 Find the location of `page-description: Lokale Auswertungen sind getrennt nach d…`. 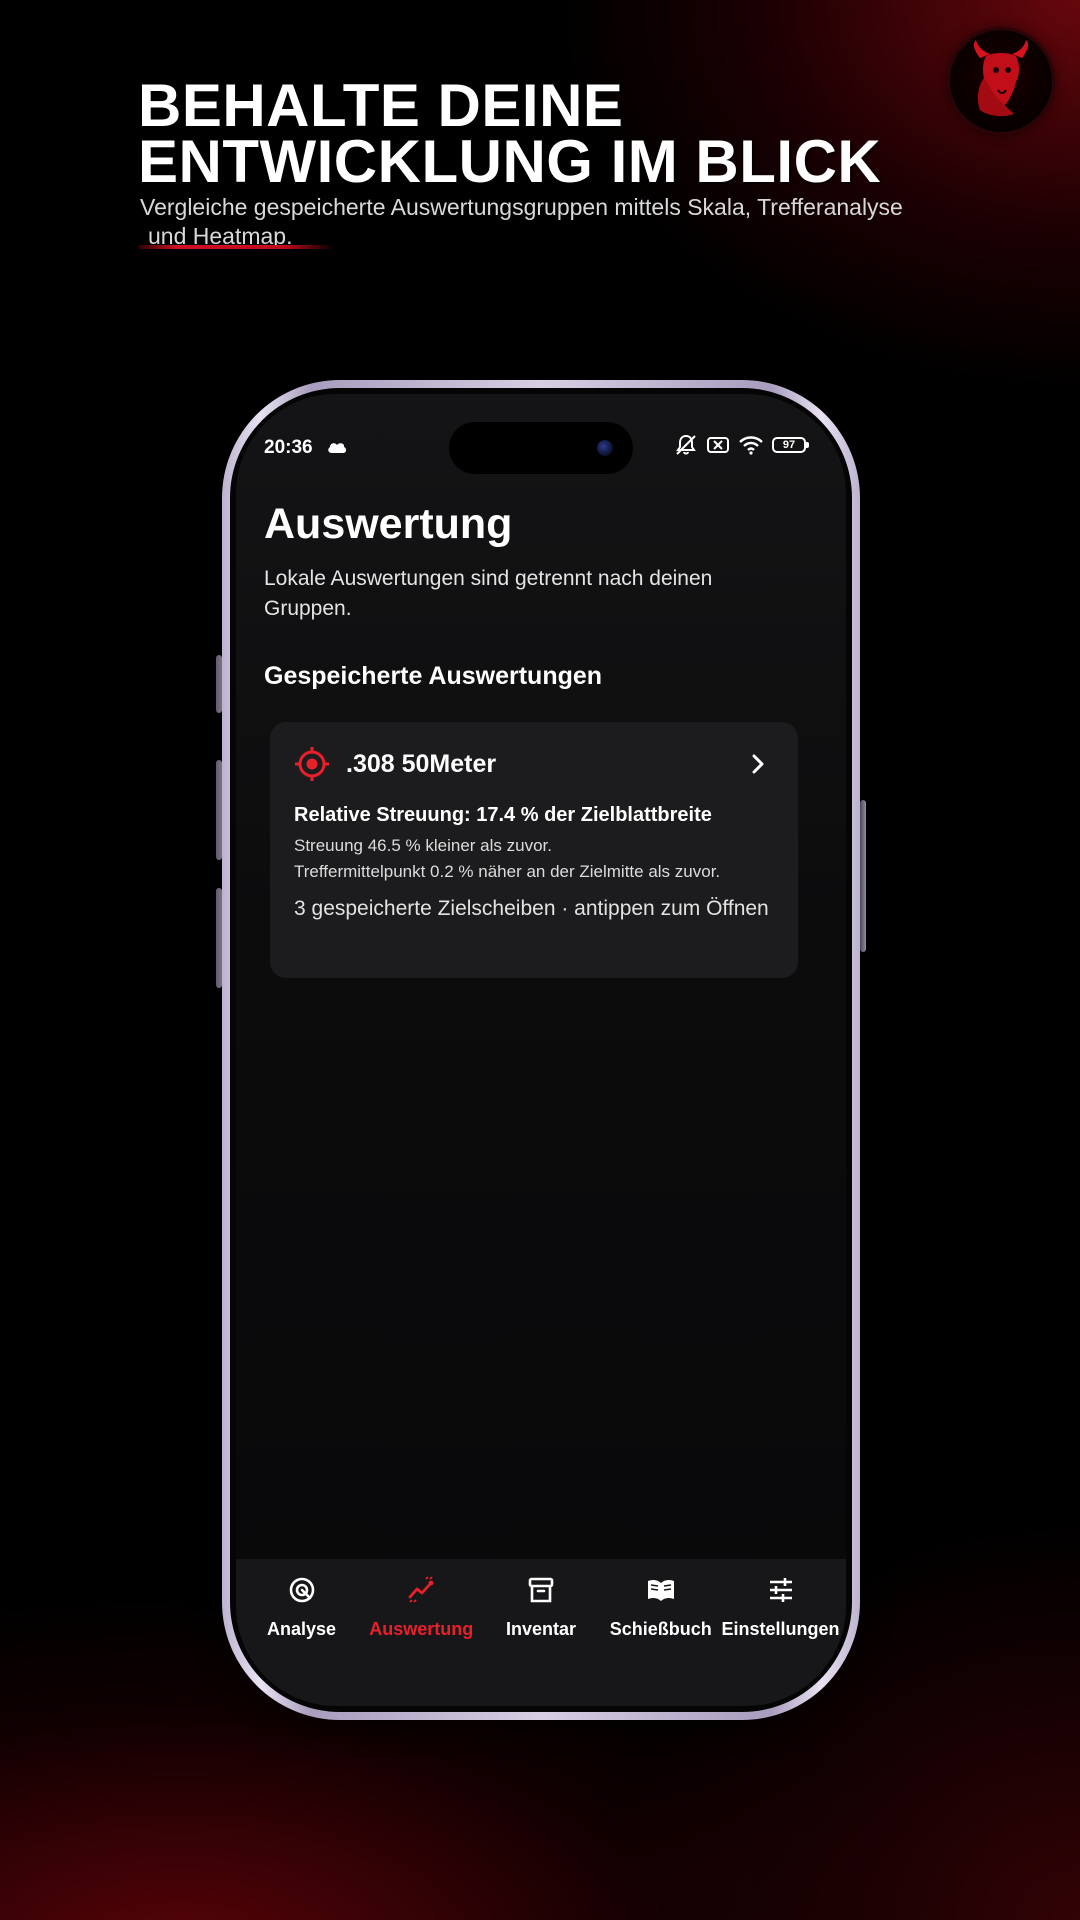

page-description: Lokale Auswertungen sind getrennt nach d… is located at coordinates (488, 593).